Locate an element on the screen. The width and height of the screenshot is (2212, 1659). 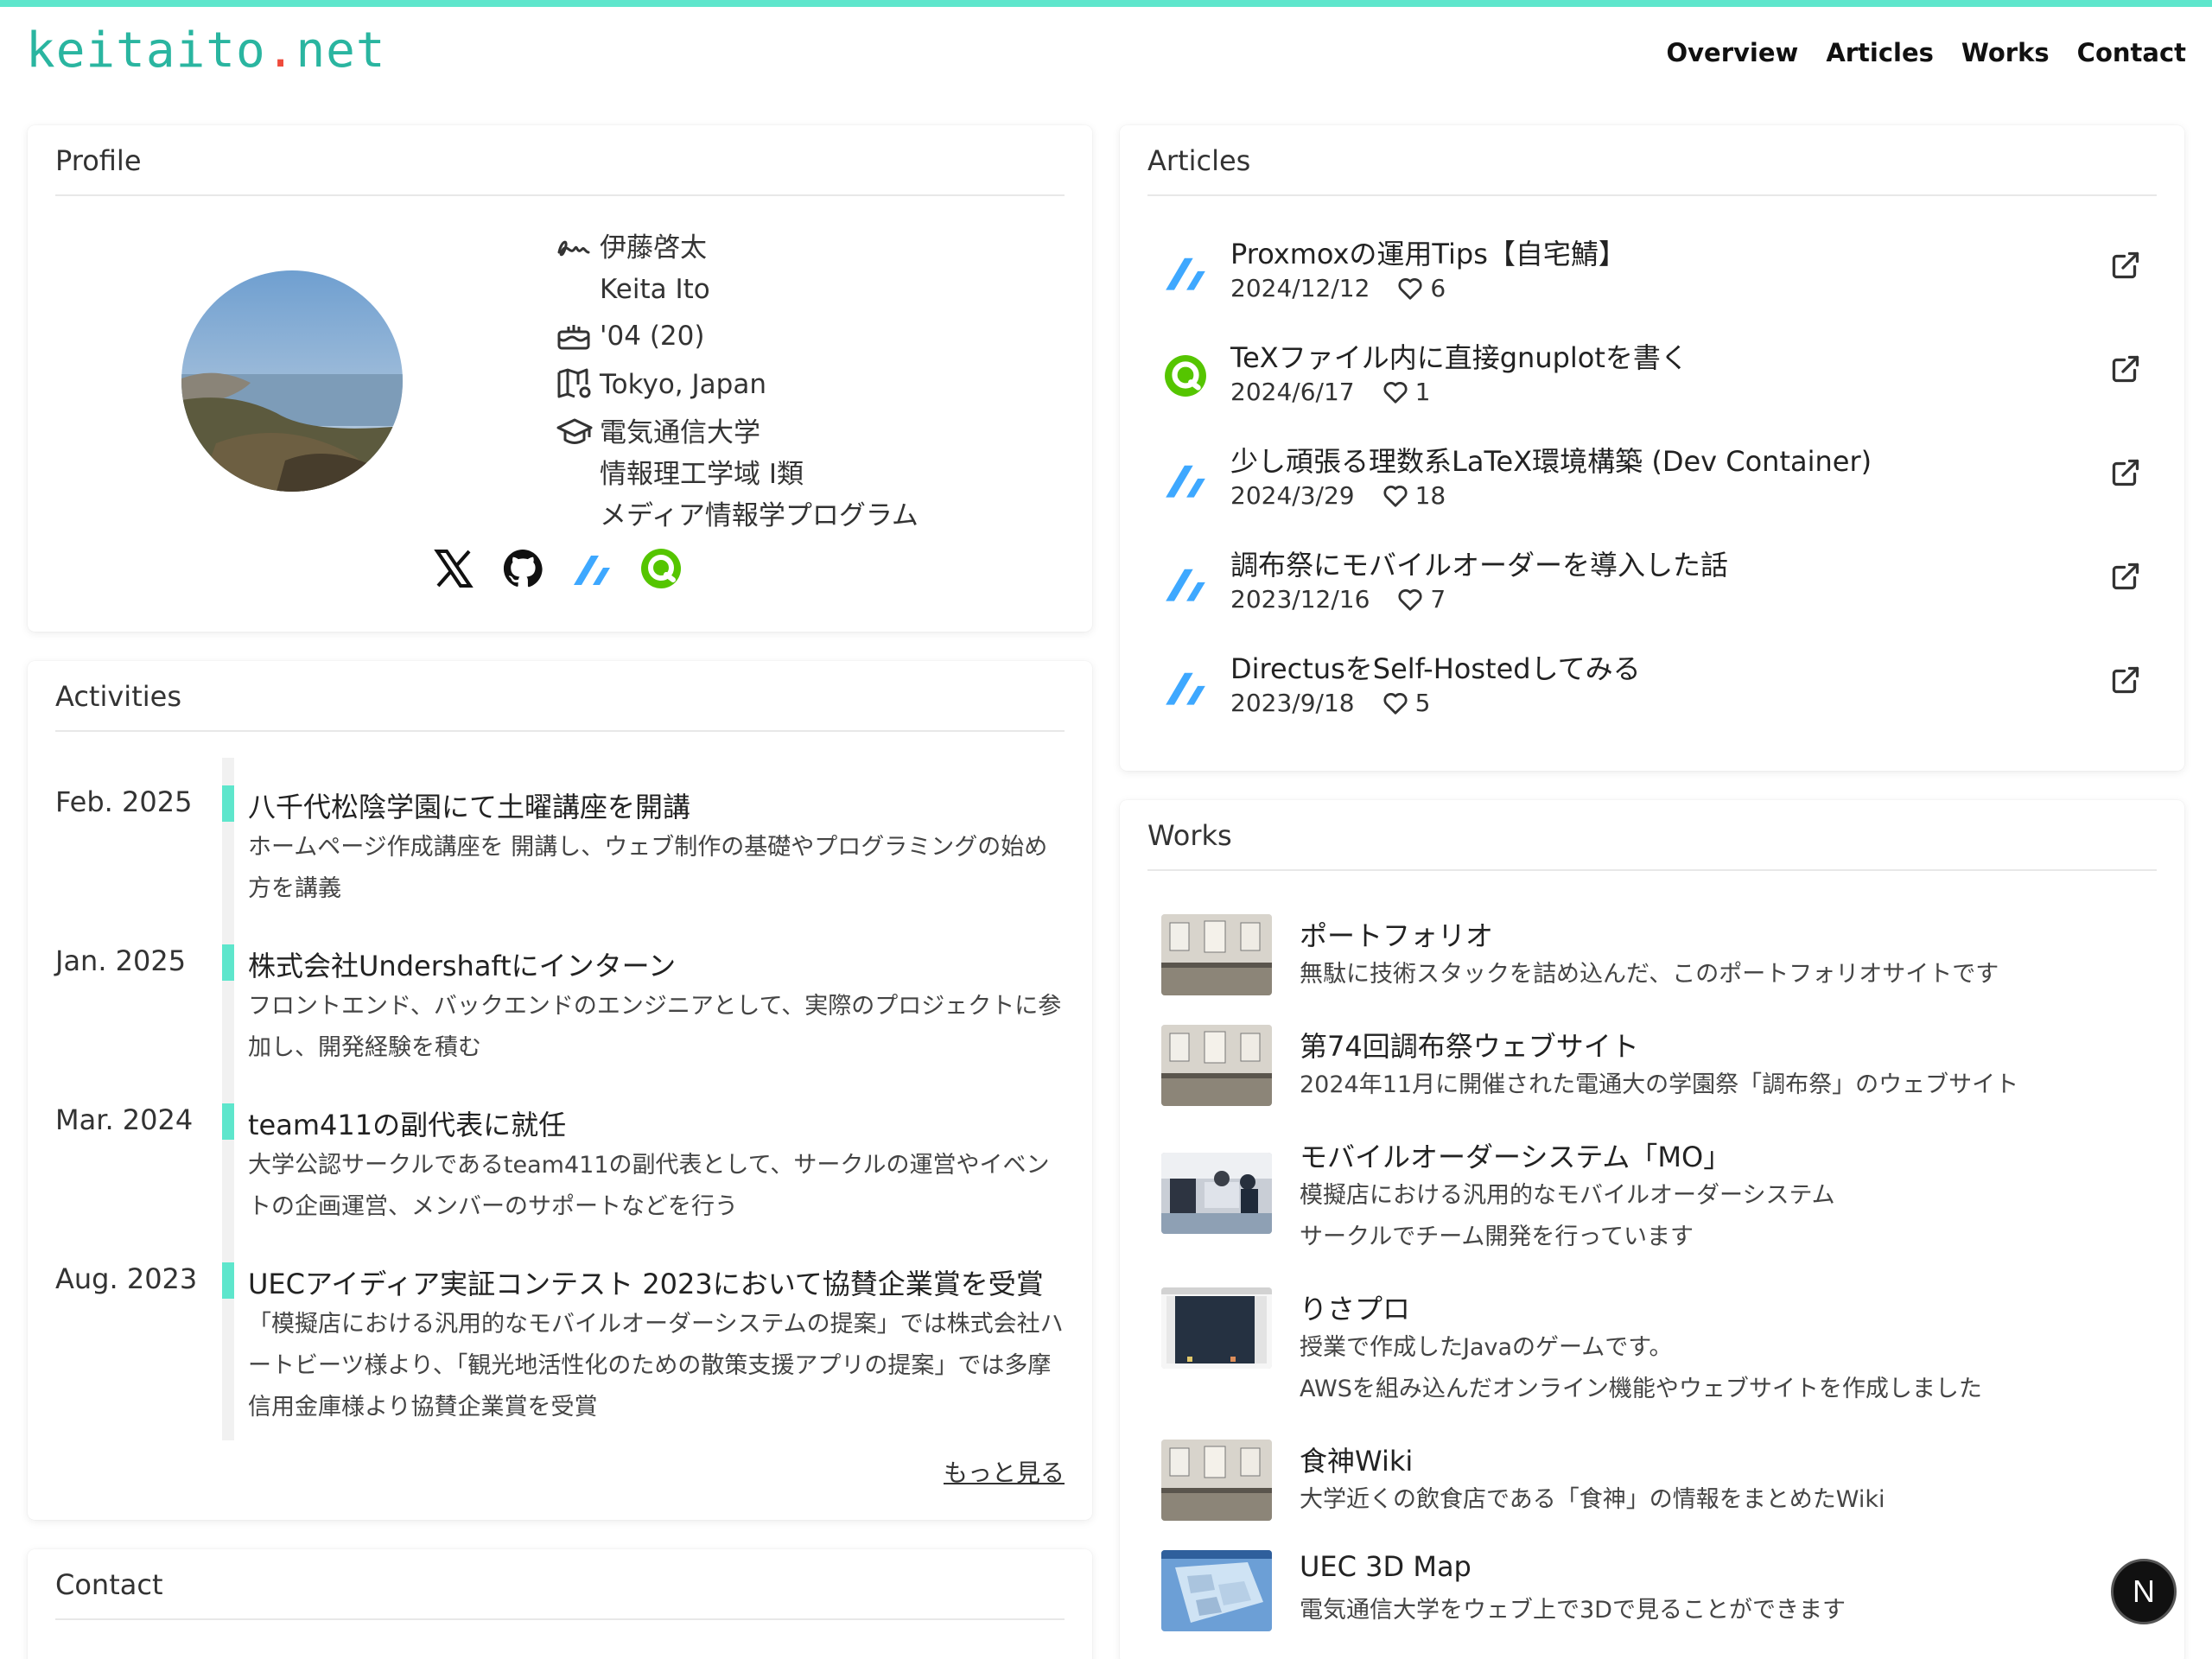
work-desc: 無駄に技術スタックを詰め込んだ、このポートフォリオサイトです is located at coordinates (1649, 974).